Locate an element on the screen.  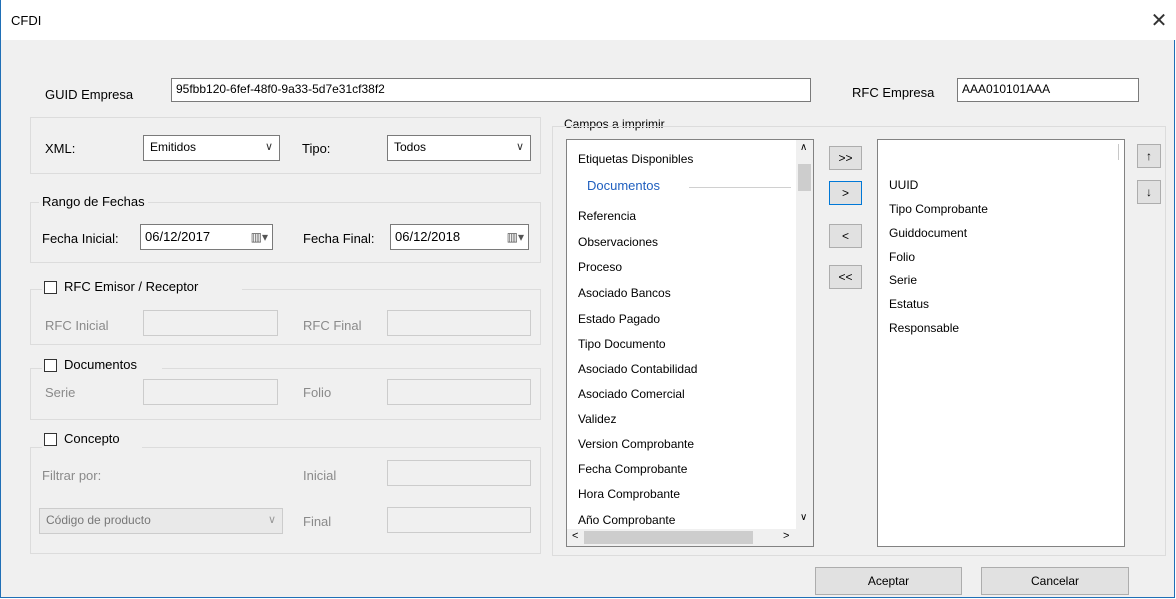
list-item: Año Comprobante is located at coordinates (626, 520).